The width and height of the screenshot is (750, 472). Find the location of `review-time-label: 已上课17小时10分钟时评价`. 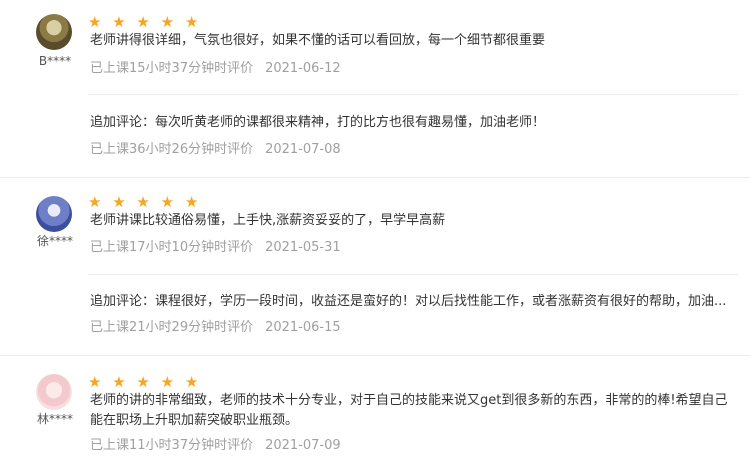

review-time-label: 已上课17小时10分钟时评价 is located at coordinates (172, 247).